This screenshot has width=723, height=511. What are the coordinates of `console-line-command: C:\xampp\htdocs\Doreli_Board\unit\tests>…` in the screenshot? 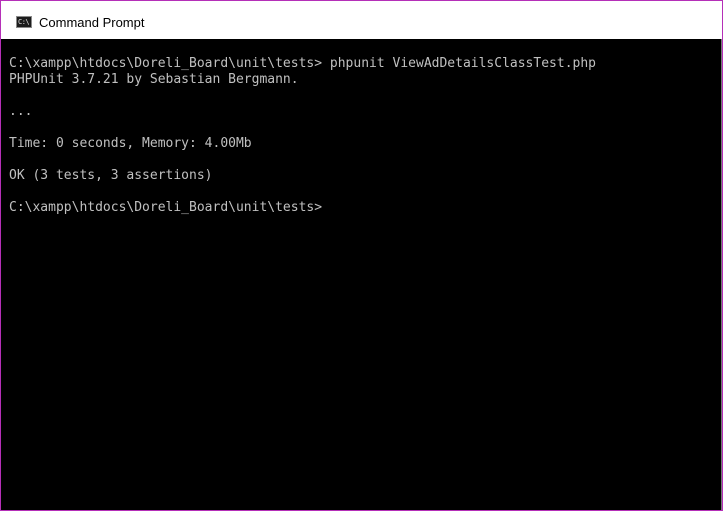 It's located at (302, 63).